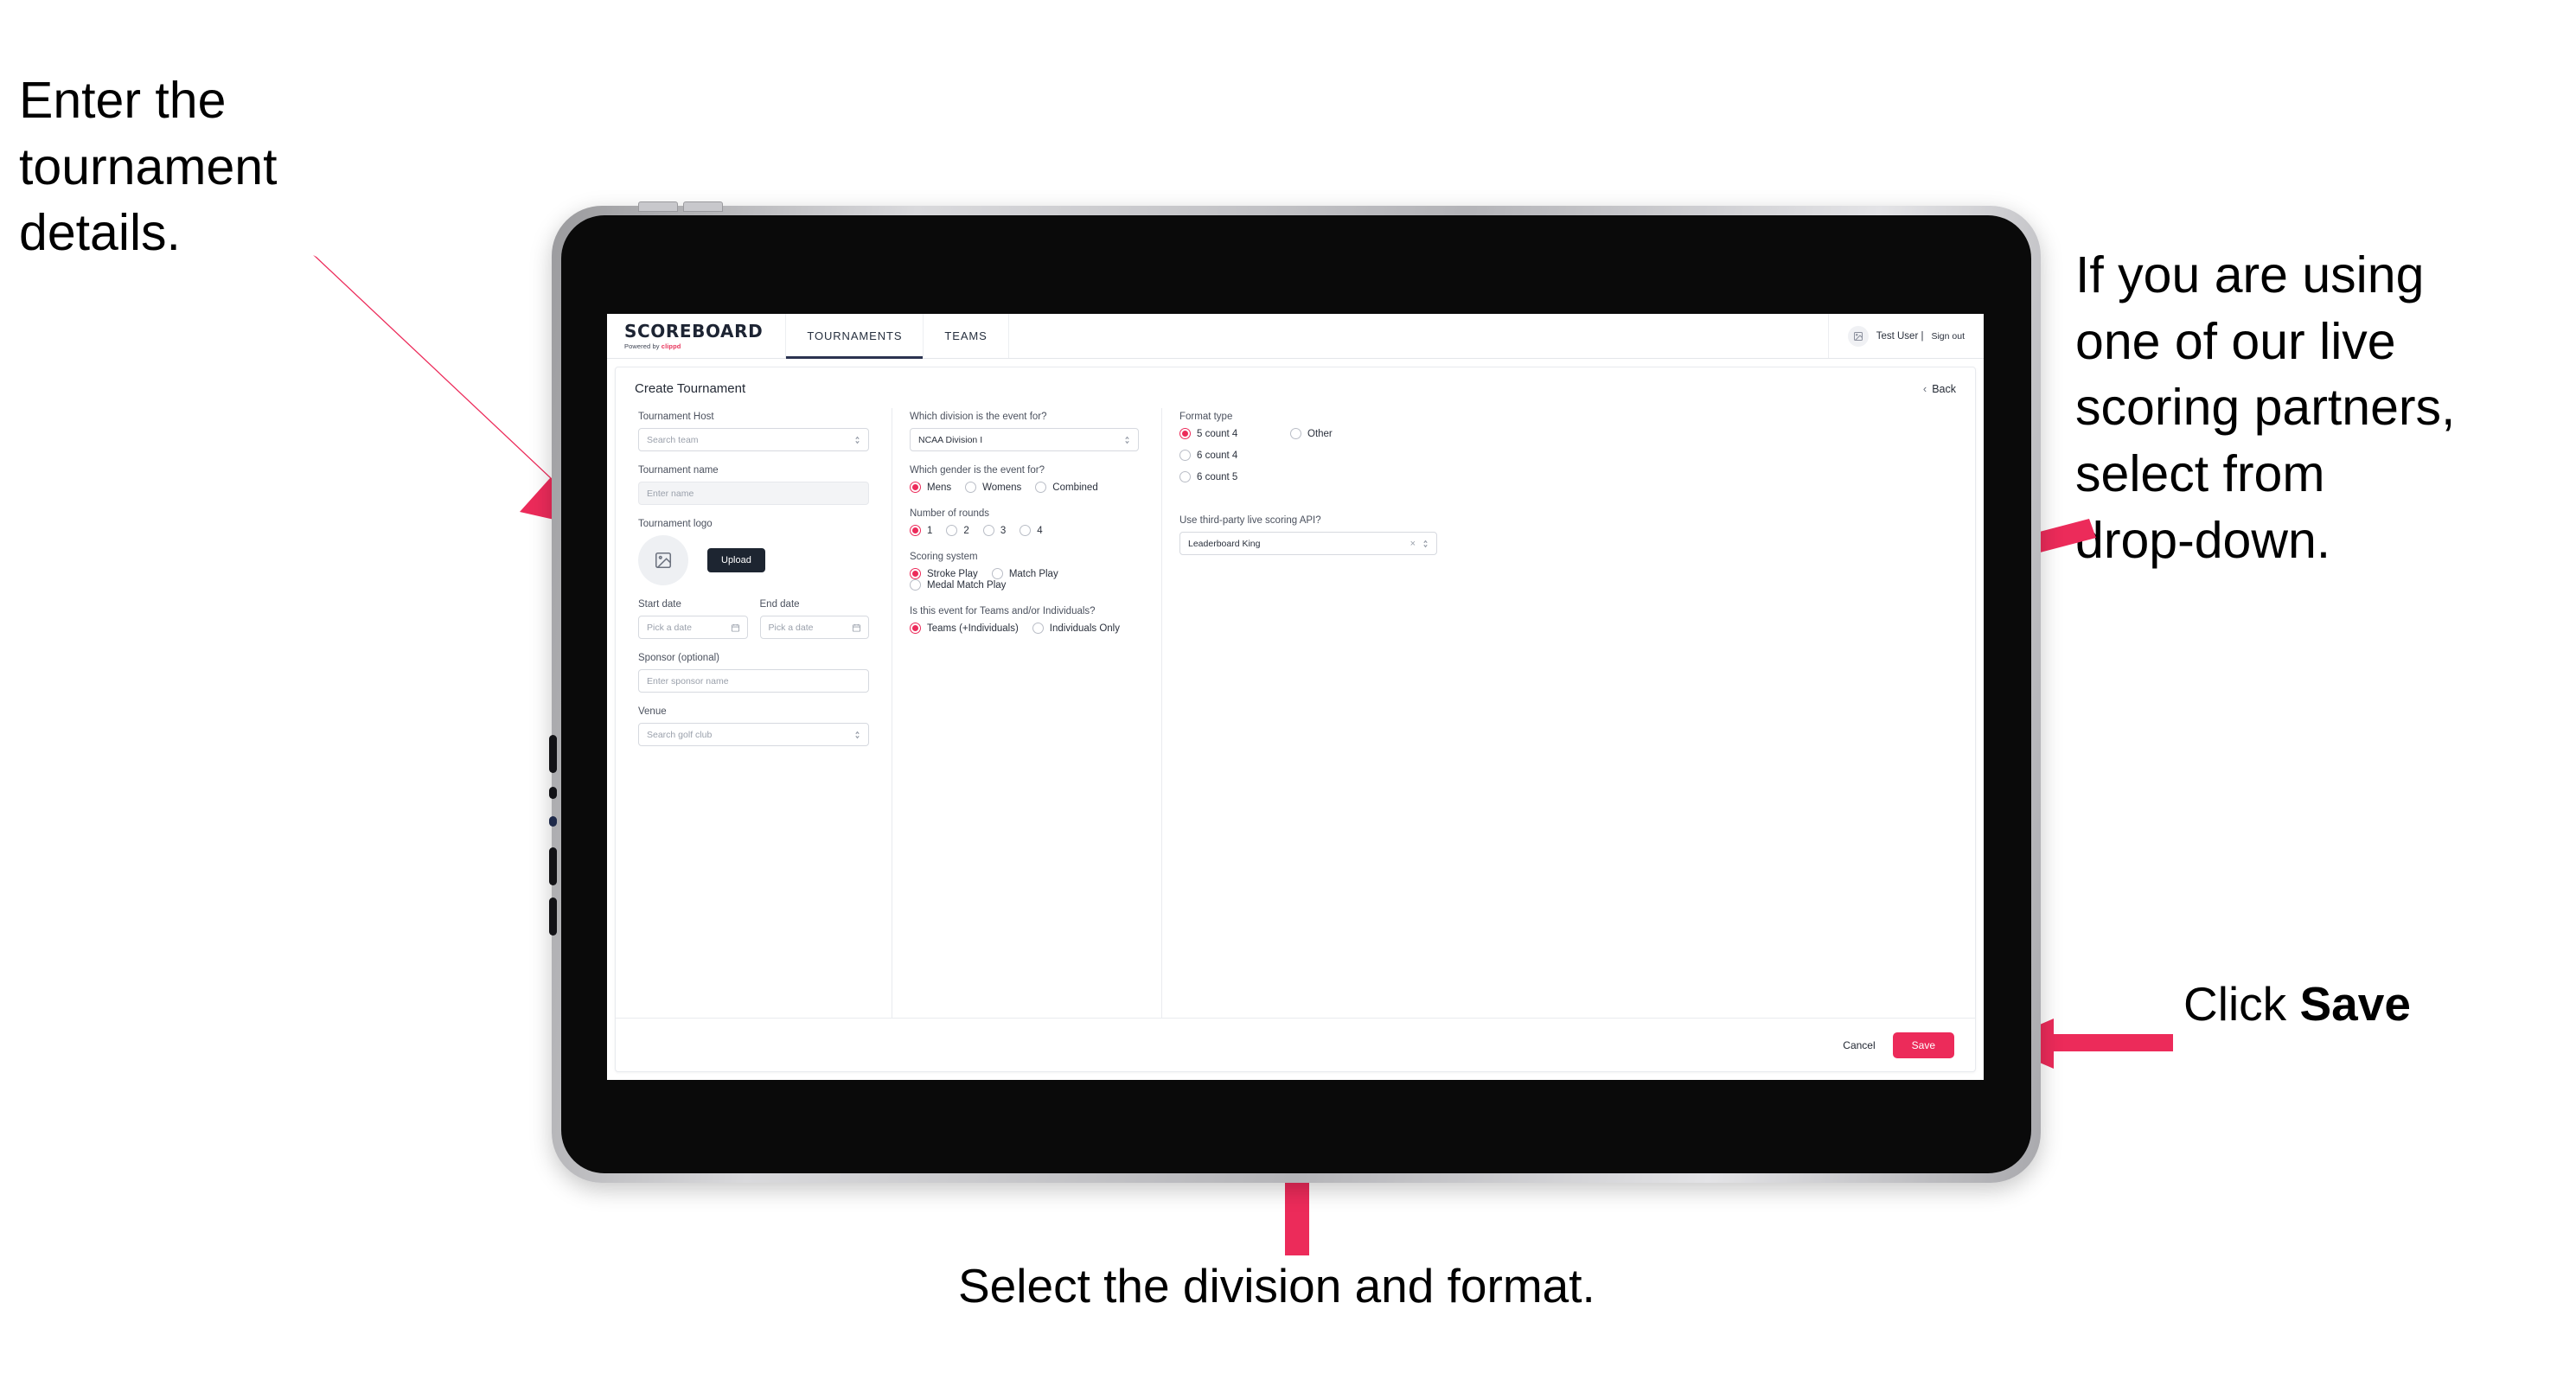  Describe the element at coordinates (693, 346) in the screenshot. I see `brand-subtitle: Powered by clippd` at that location.